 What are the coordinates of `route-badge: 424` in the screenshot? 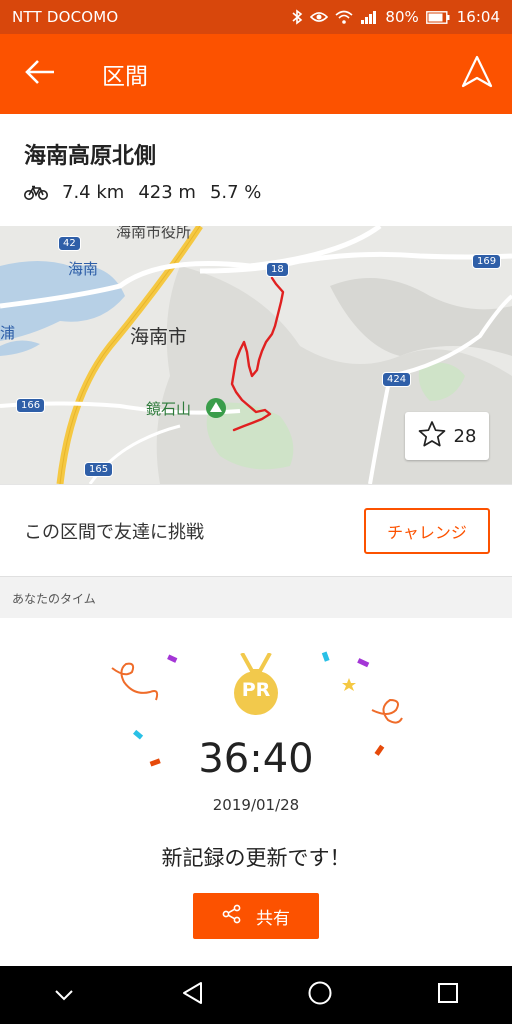 It's located at (397, 379).